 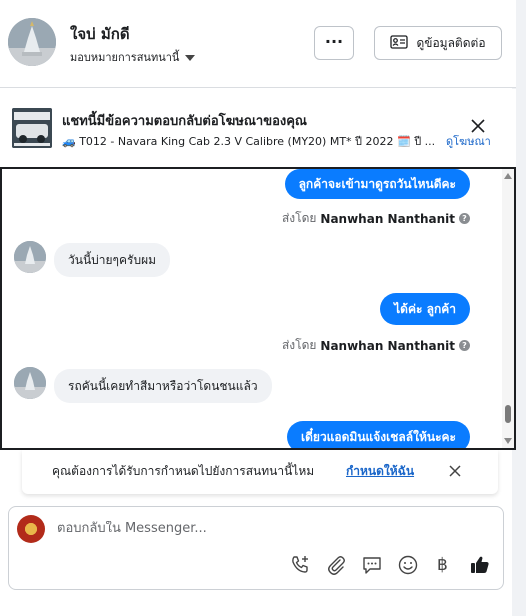 What do you see at coordinates (399, 43) in the screenshot?
I see `contact-card-icon` at bounding box center [399, 43].